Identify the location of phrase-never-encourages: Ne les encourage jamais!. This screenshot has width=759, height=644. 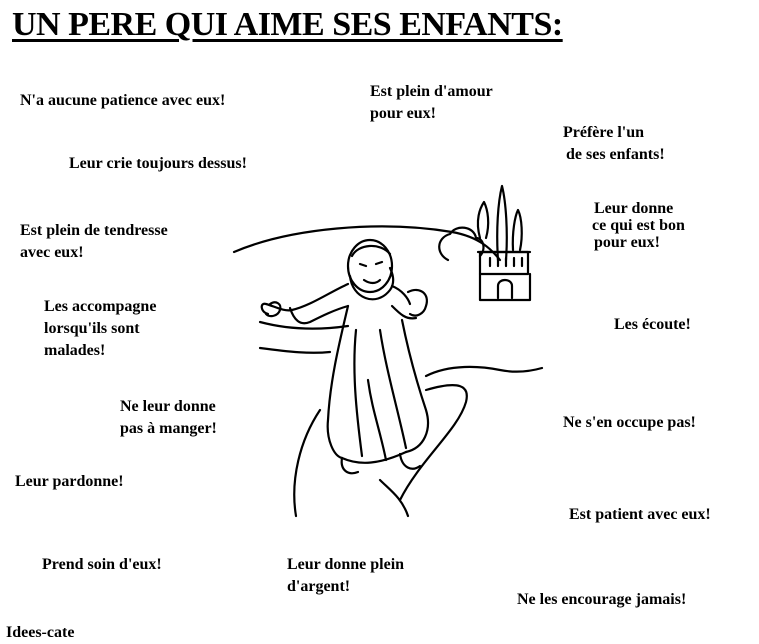
(602, 599).